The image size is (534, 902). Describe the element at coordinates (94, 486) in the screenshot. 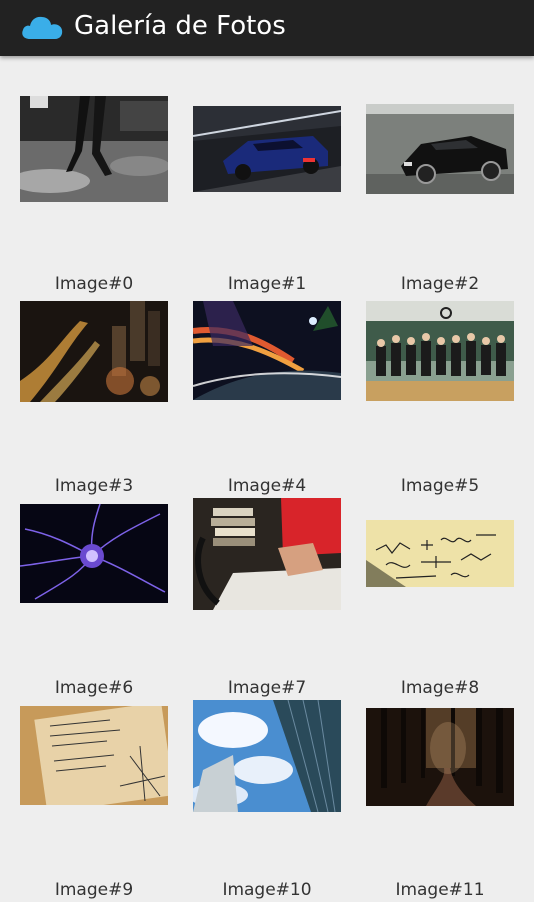

I see `image-caption: Image#3` at that location.